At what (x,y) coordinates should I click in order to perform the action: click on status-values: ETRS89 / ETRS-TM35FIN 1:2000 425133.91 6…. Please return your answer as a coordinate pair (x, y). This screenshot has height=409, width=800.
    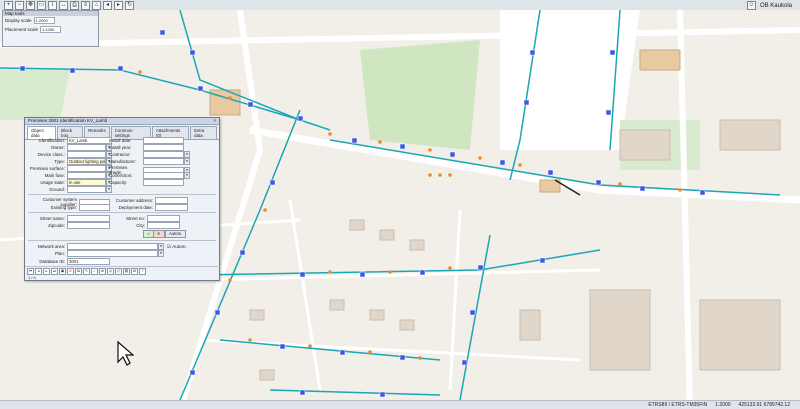
    Looking at the image, I should click on (719, 405).